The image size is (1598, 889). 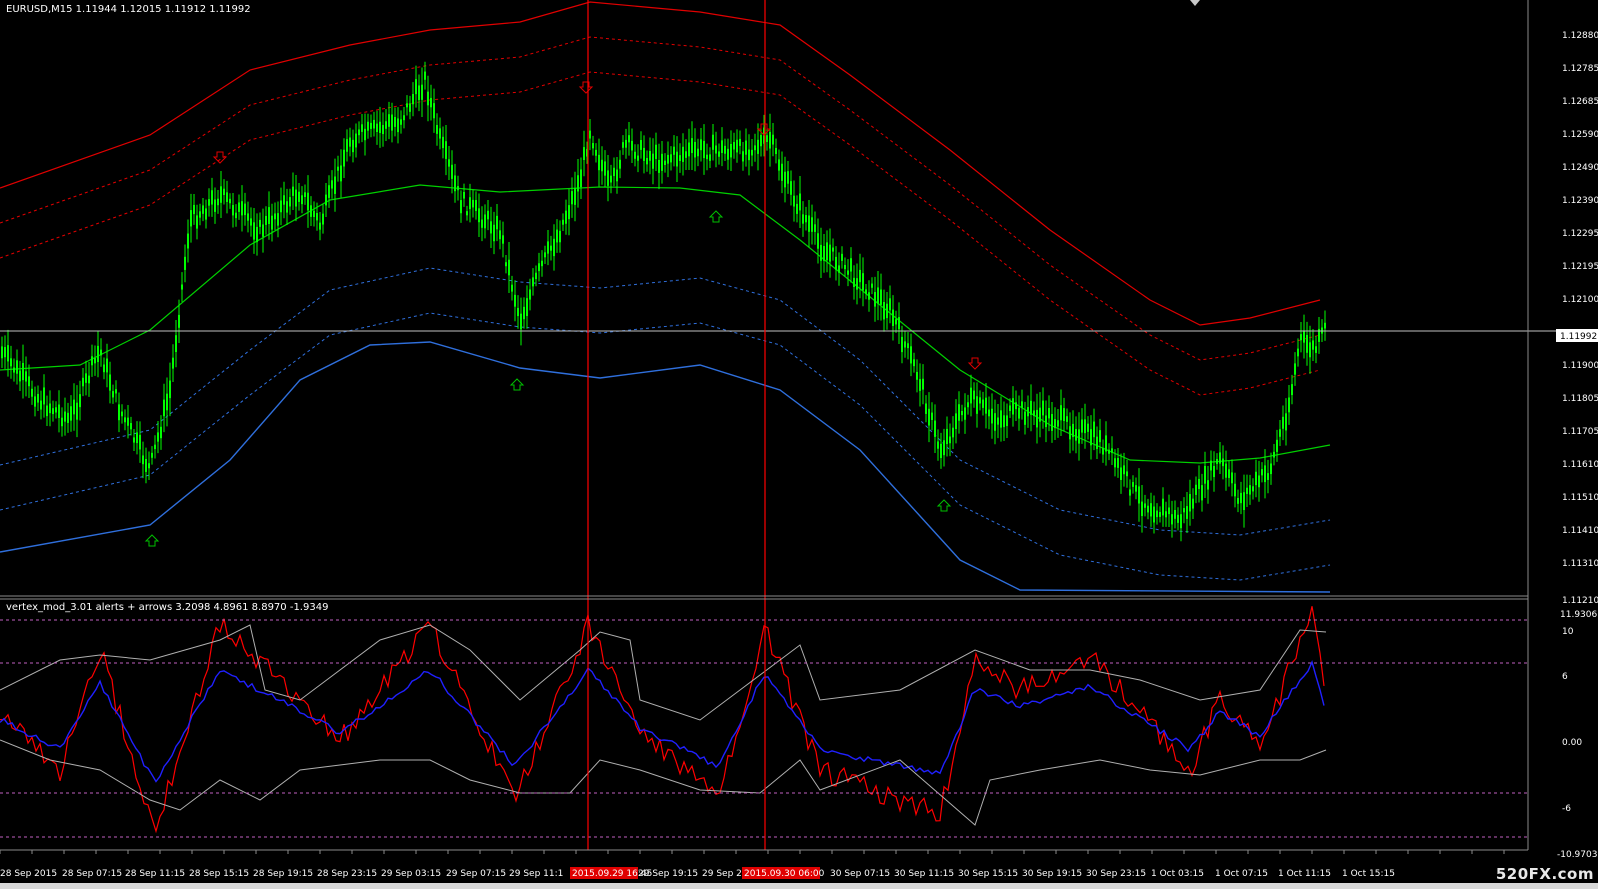 What do you see at coordinates (347, 874) in the screenshot?
I see `time-label: 28 Sep 23:15` at bounding box center [347, 874].